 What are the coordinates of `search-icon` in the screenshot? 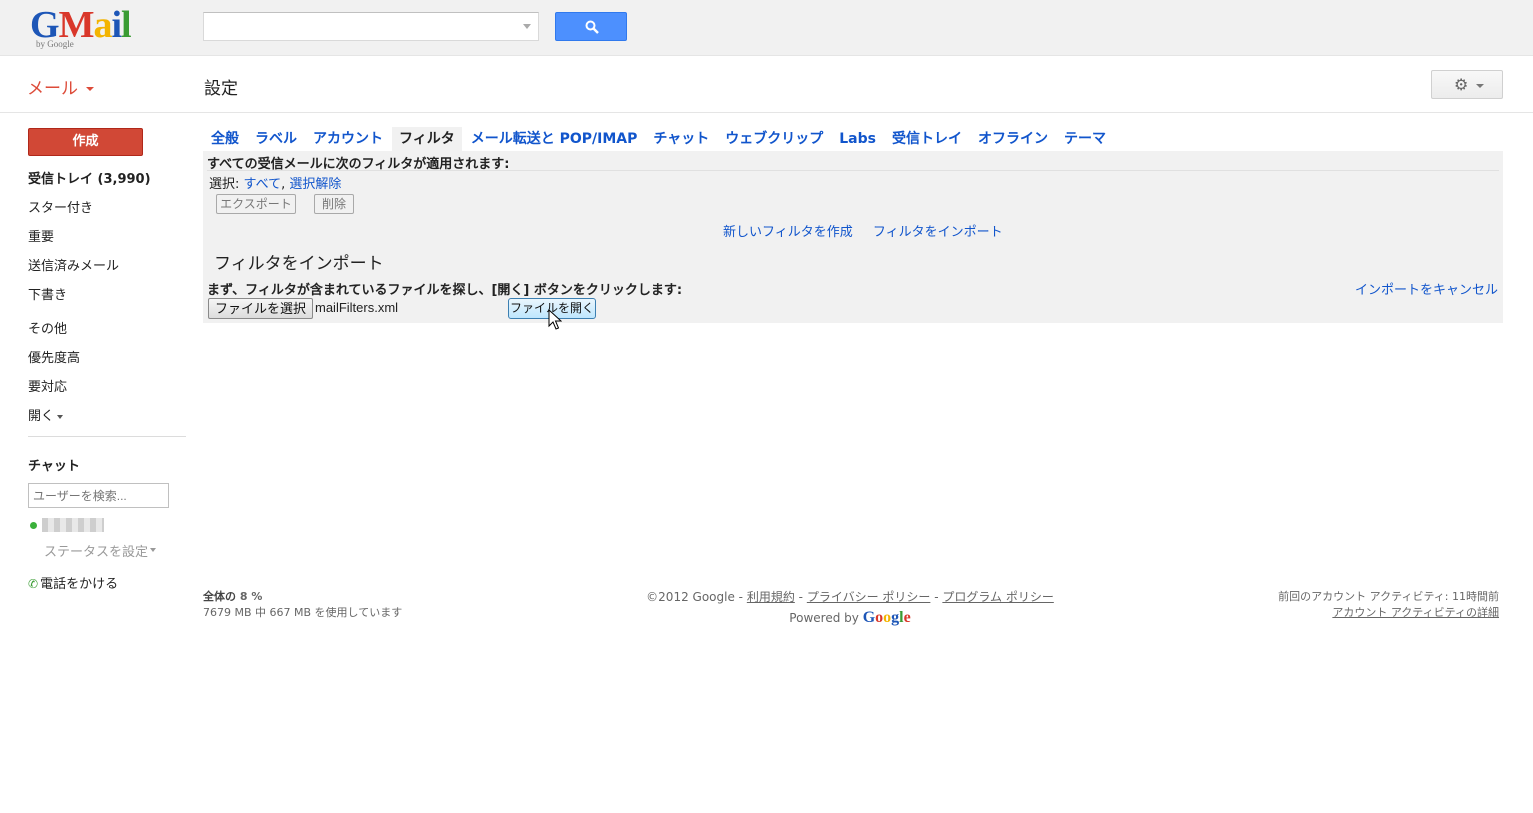 It's located at (592, 27).